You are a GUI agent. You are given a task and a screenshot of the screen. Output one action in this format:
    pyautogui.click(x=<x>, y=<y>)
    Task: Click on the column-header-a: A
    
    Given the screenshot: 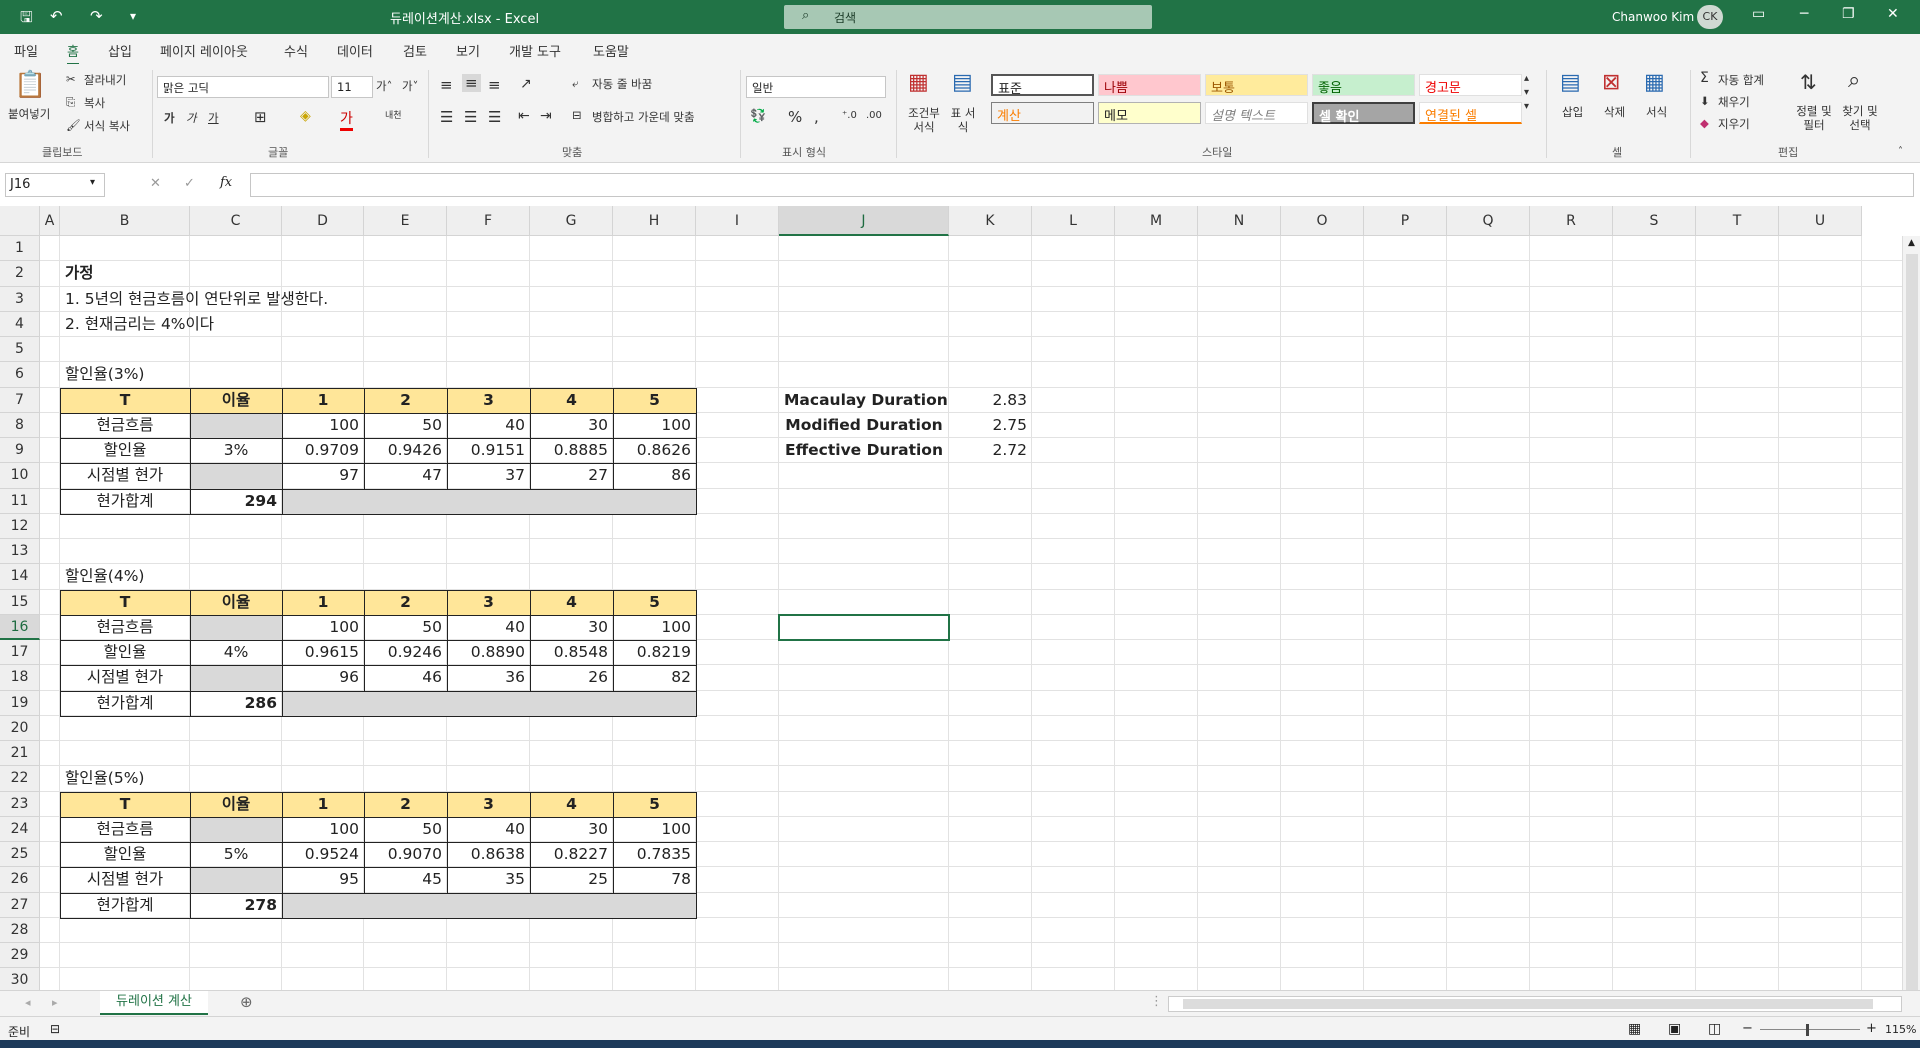 What is the action you would take?
    pyautogui.click(x=50, y=221)
    